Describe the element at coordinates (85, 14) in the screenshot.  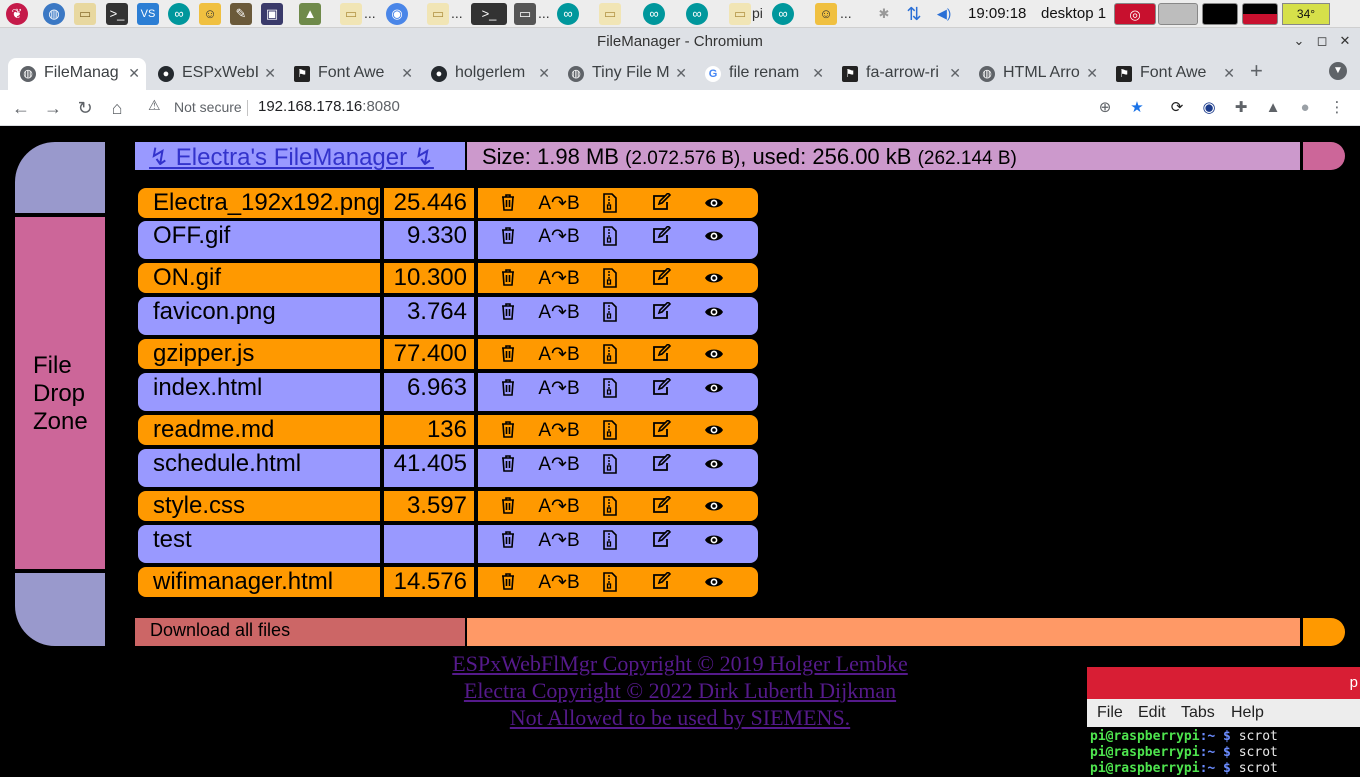
I see `file-manager-icon: ▭` at that location.